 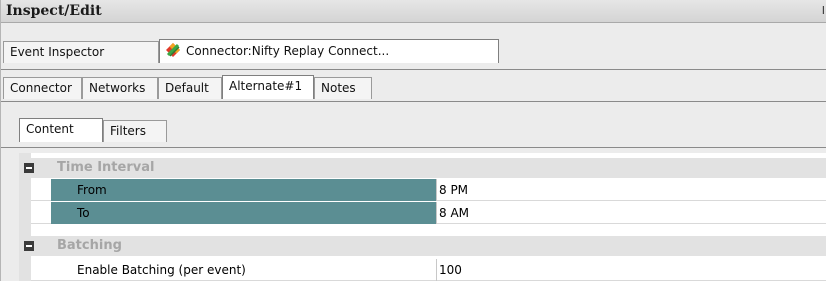 I want to click on tab-label: Content, so click(x=50, y=129).